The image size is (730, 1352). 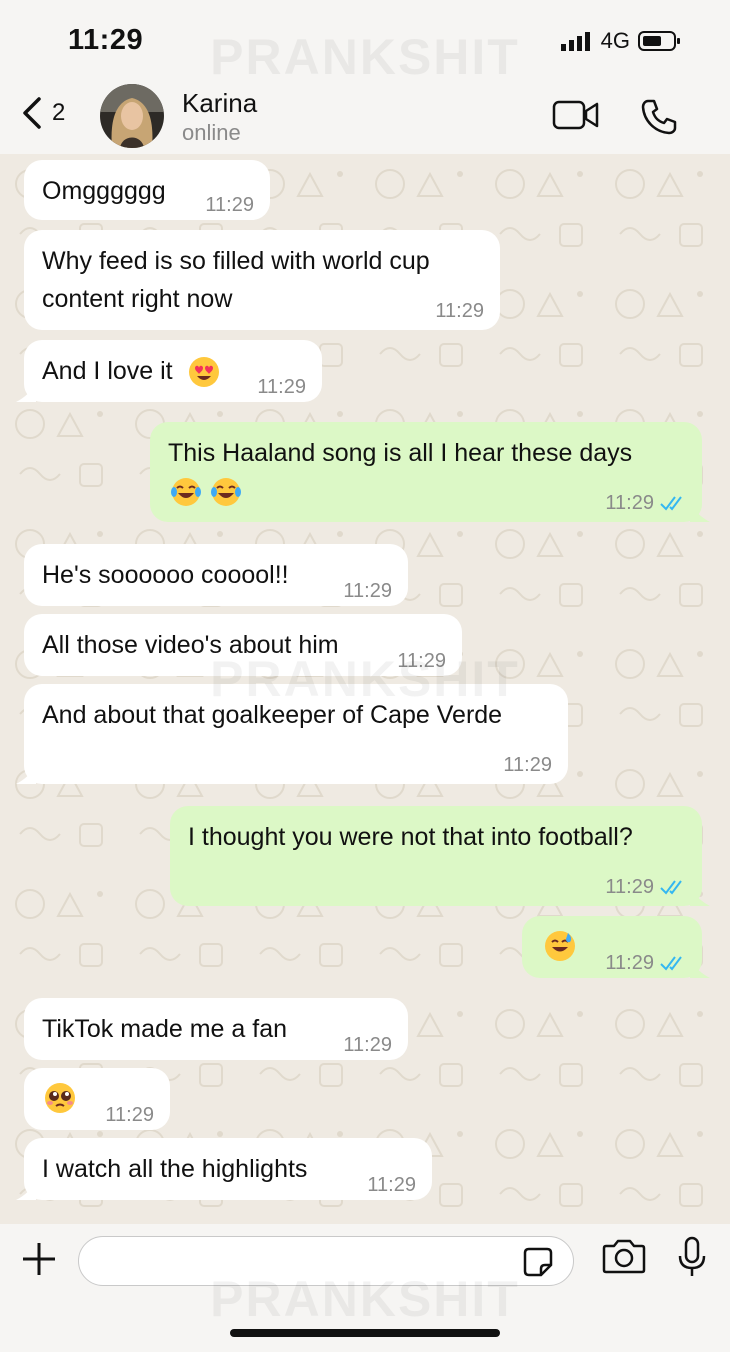 I want to click on contact-avatar, so click(x=132, y=116).